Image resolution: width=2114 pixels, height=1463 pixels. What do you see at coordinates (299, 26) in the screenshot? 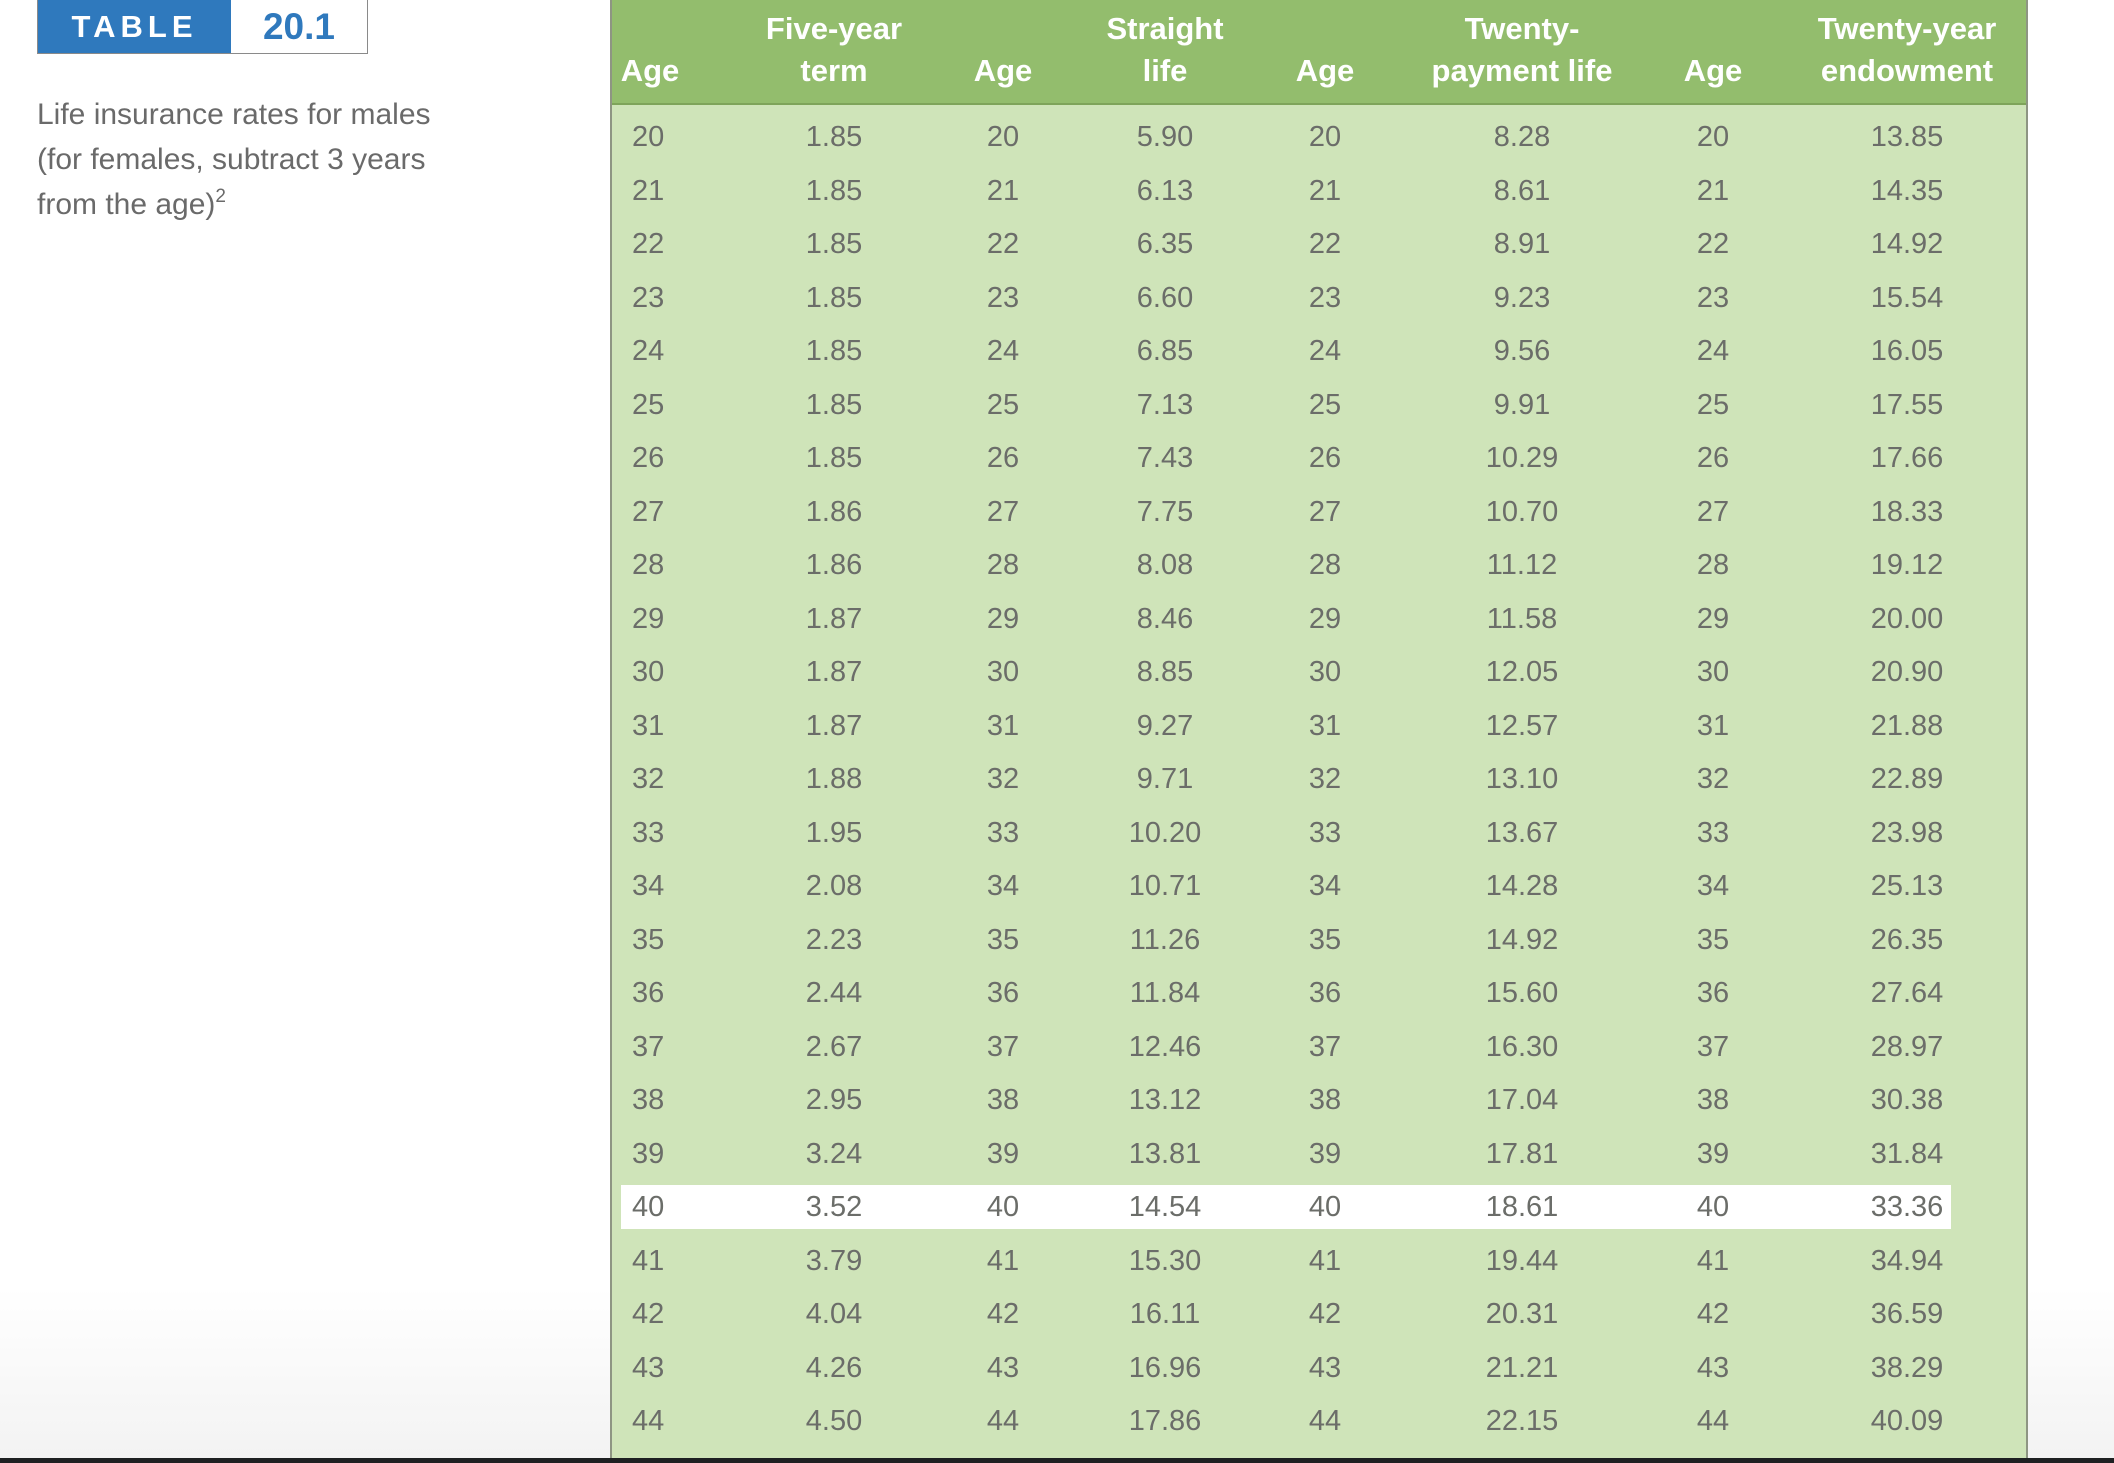
I see `badge-number: 20.1` at bounding box center [299, 26].